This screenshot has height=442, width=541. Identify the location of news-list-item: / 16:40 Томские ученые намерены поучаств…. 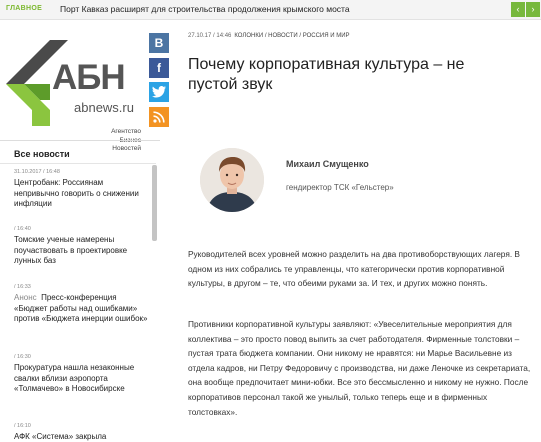
(81, 246).